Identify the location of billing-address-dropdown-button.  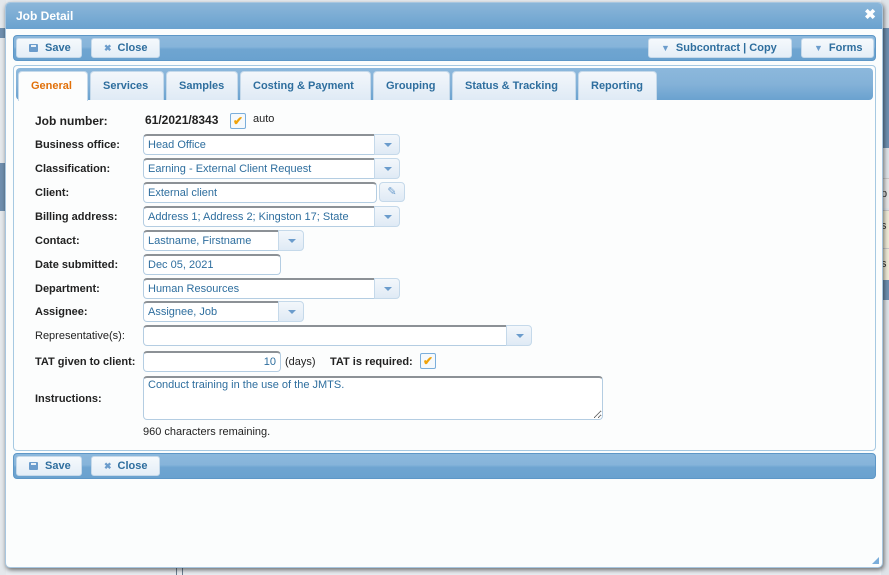
(387, 216).